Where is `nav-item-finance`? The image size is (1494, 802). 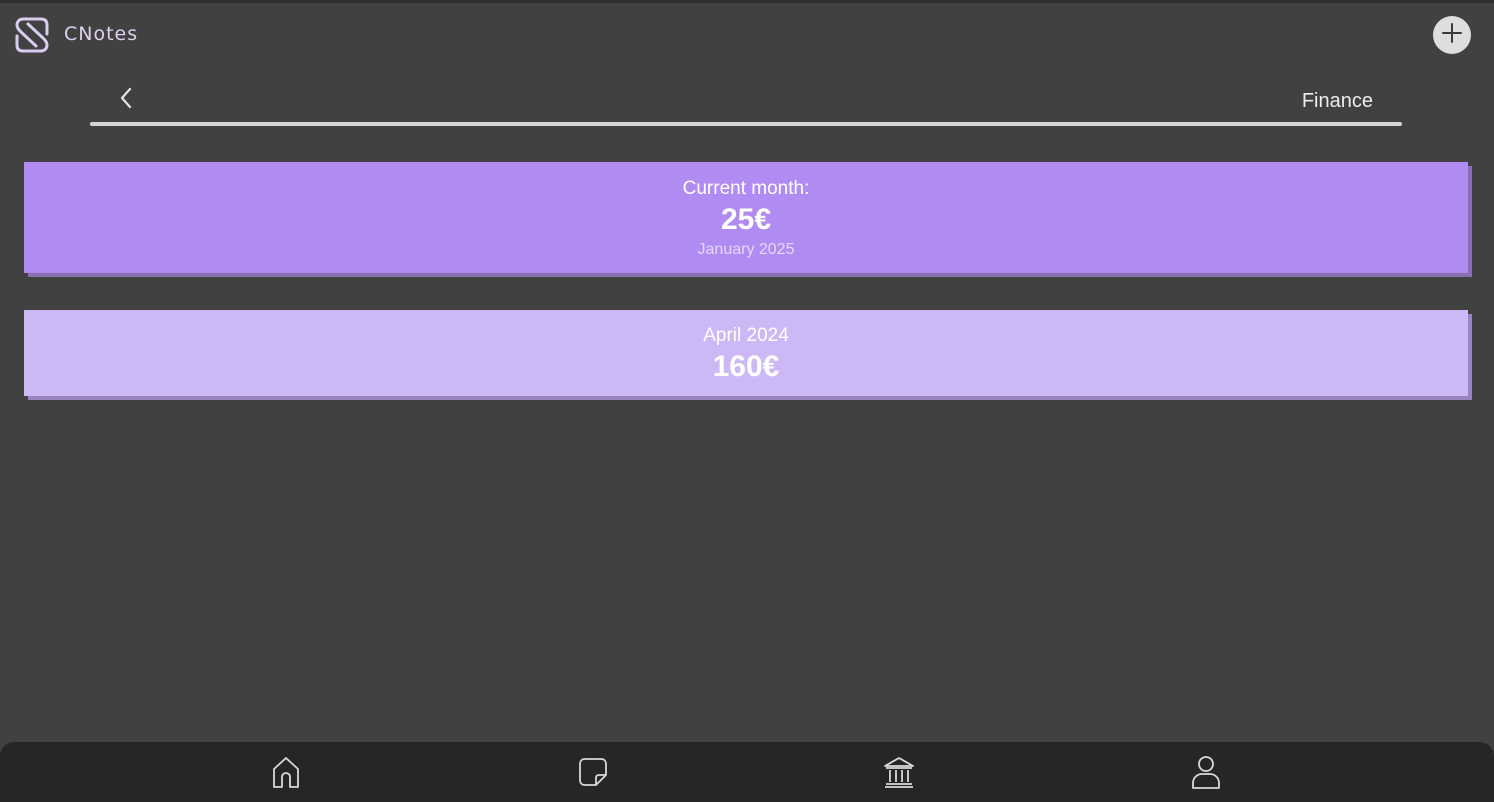 nav-item-finance is located at coordinates (899, 774).